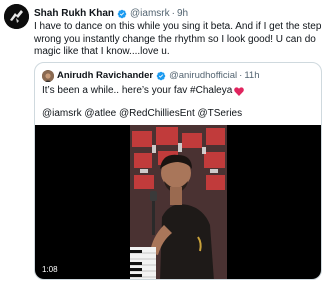 The width and height of the screenshot is (326, 281). Describe the element at coordinates (74, 14) in the screenshot. I see `author-name: Shah Rukh Khan` at that location.